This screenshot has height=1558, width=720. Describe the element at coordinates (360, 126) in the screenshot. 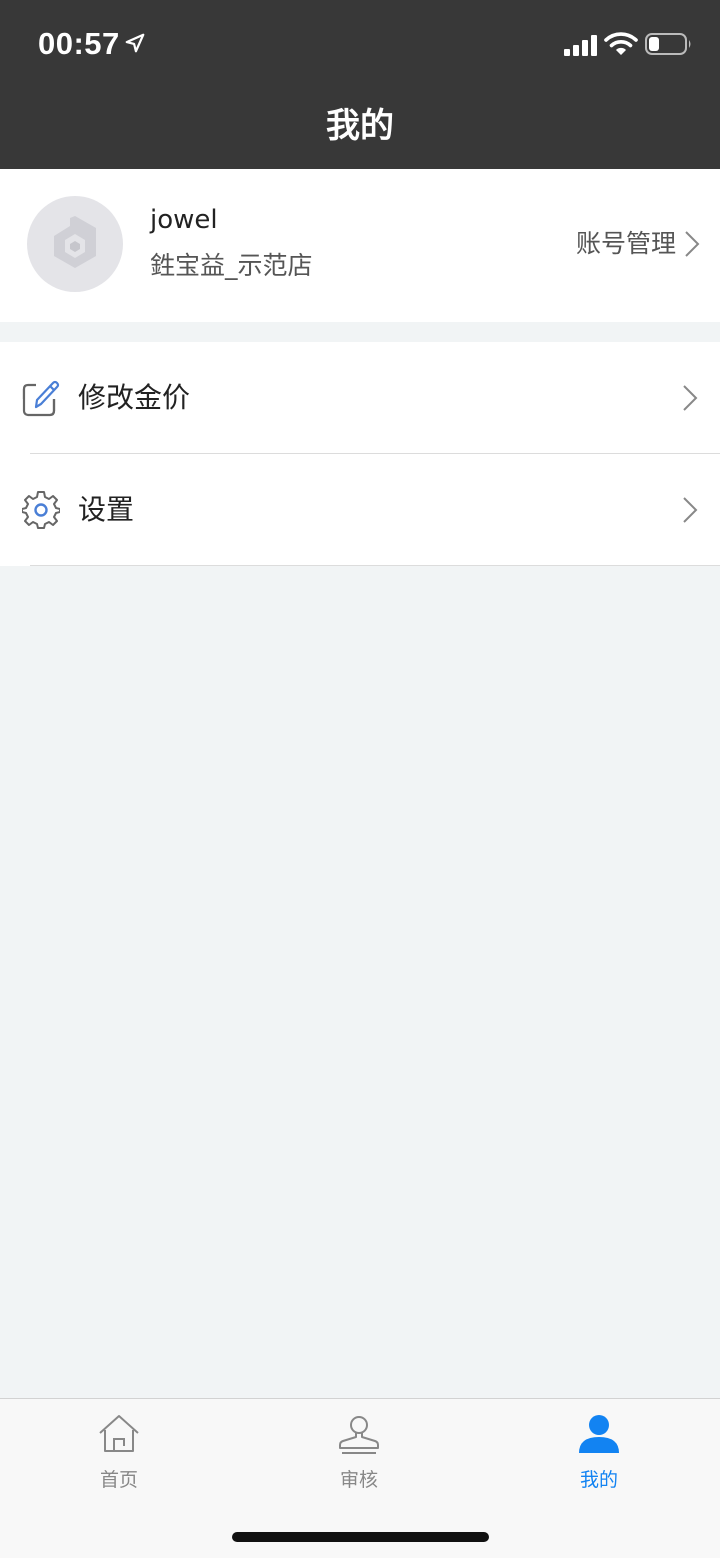

I see `page-title: 我的` at that location.